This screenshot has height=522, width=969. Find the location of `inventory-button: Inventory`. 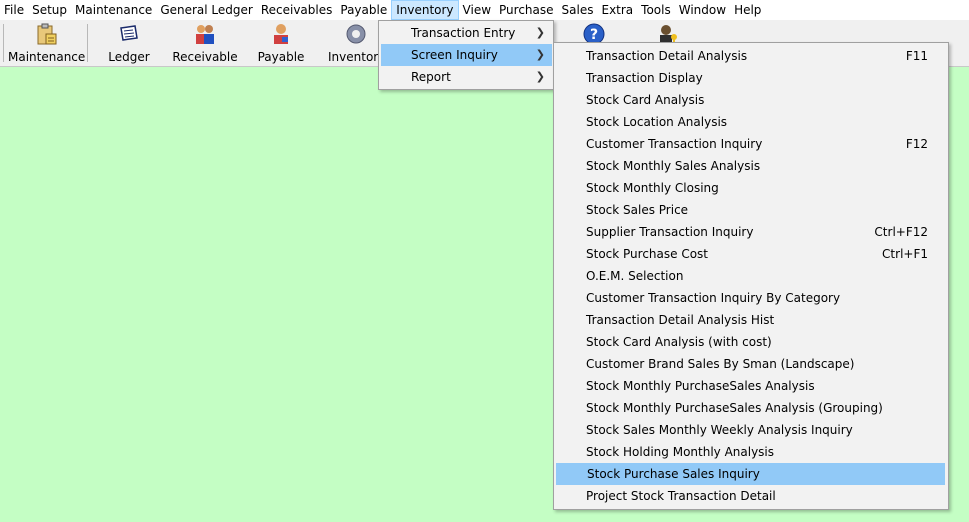

inventory-button: Inventory is located at coordinates (357, 44).